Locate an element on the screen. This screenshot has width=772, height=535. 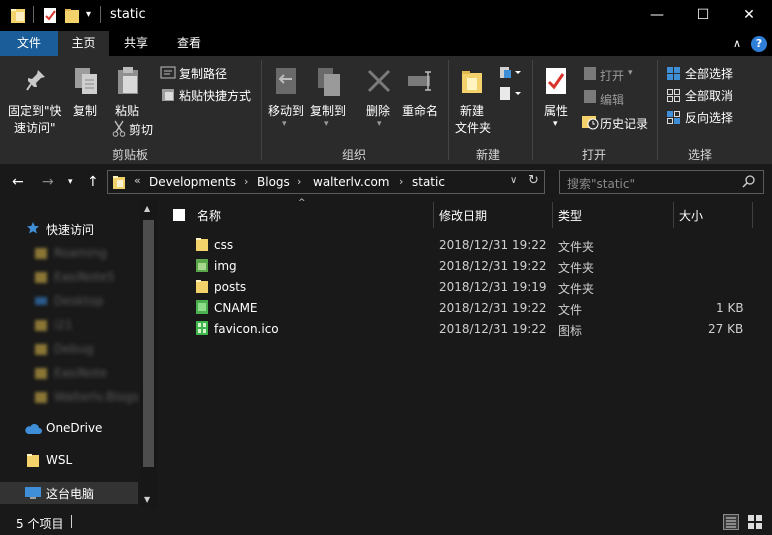
nav-item-onedrive: OneDrive is located at coordinates (70, 429).